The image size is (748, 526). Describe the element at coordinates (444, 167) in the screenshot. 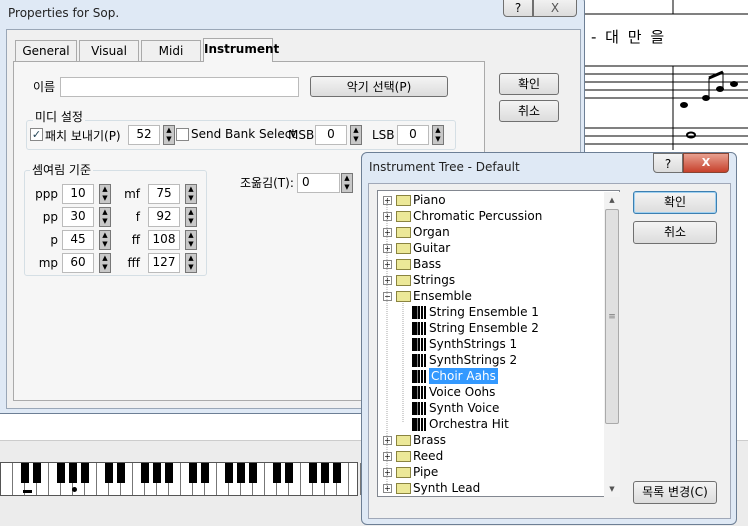

I see `dialog-title: Instrument Tree - Default` at that location.